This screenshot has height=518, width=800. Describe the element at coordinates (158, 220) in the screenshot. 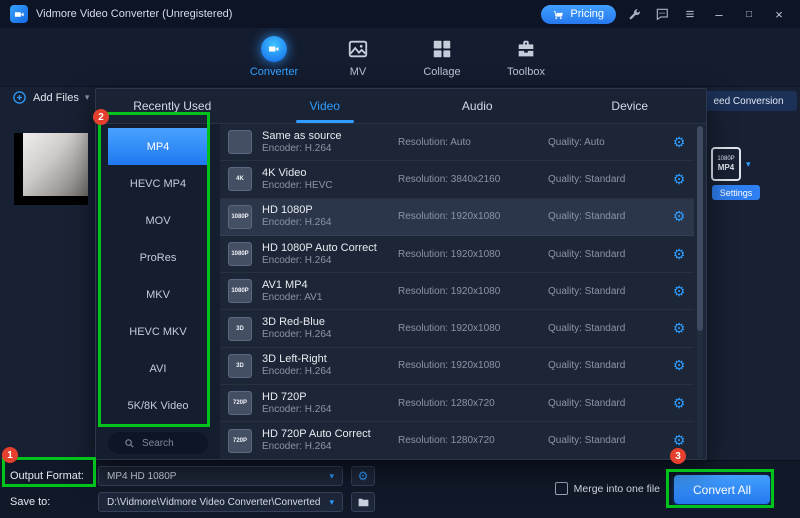

I see `sidebar-item-mov: MOV` at that location.